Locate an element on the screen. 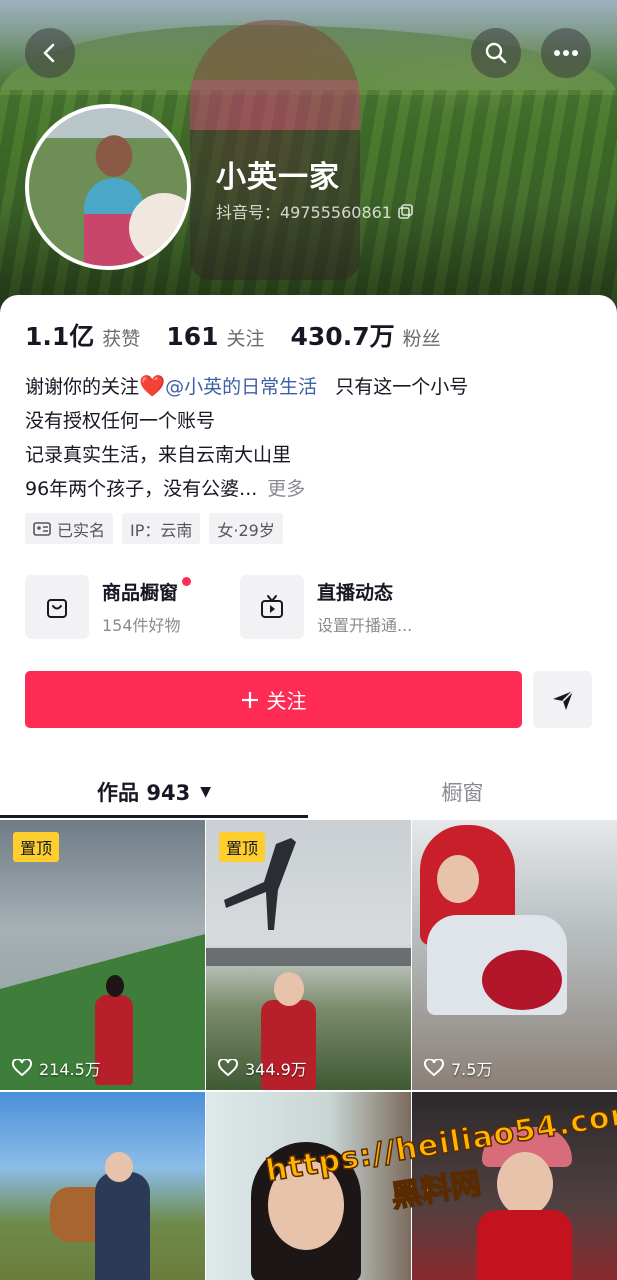  bio-more-link: 更多 is located at coordinates (286, 489).